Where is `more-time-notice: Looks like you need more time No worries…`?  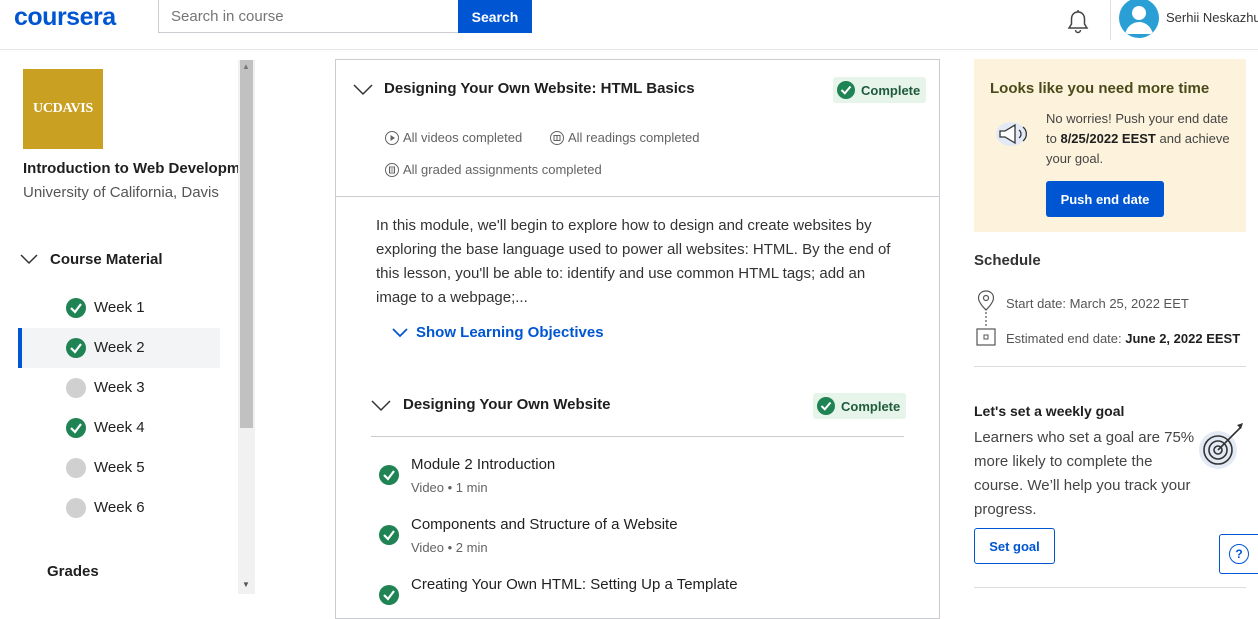
more-time-notice: Looks like you need more time No worries… is located at coordinates (1110, 145).